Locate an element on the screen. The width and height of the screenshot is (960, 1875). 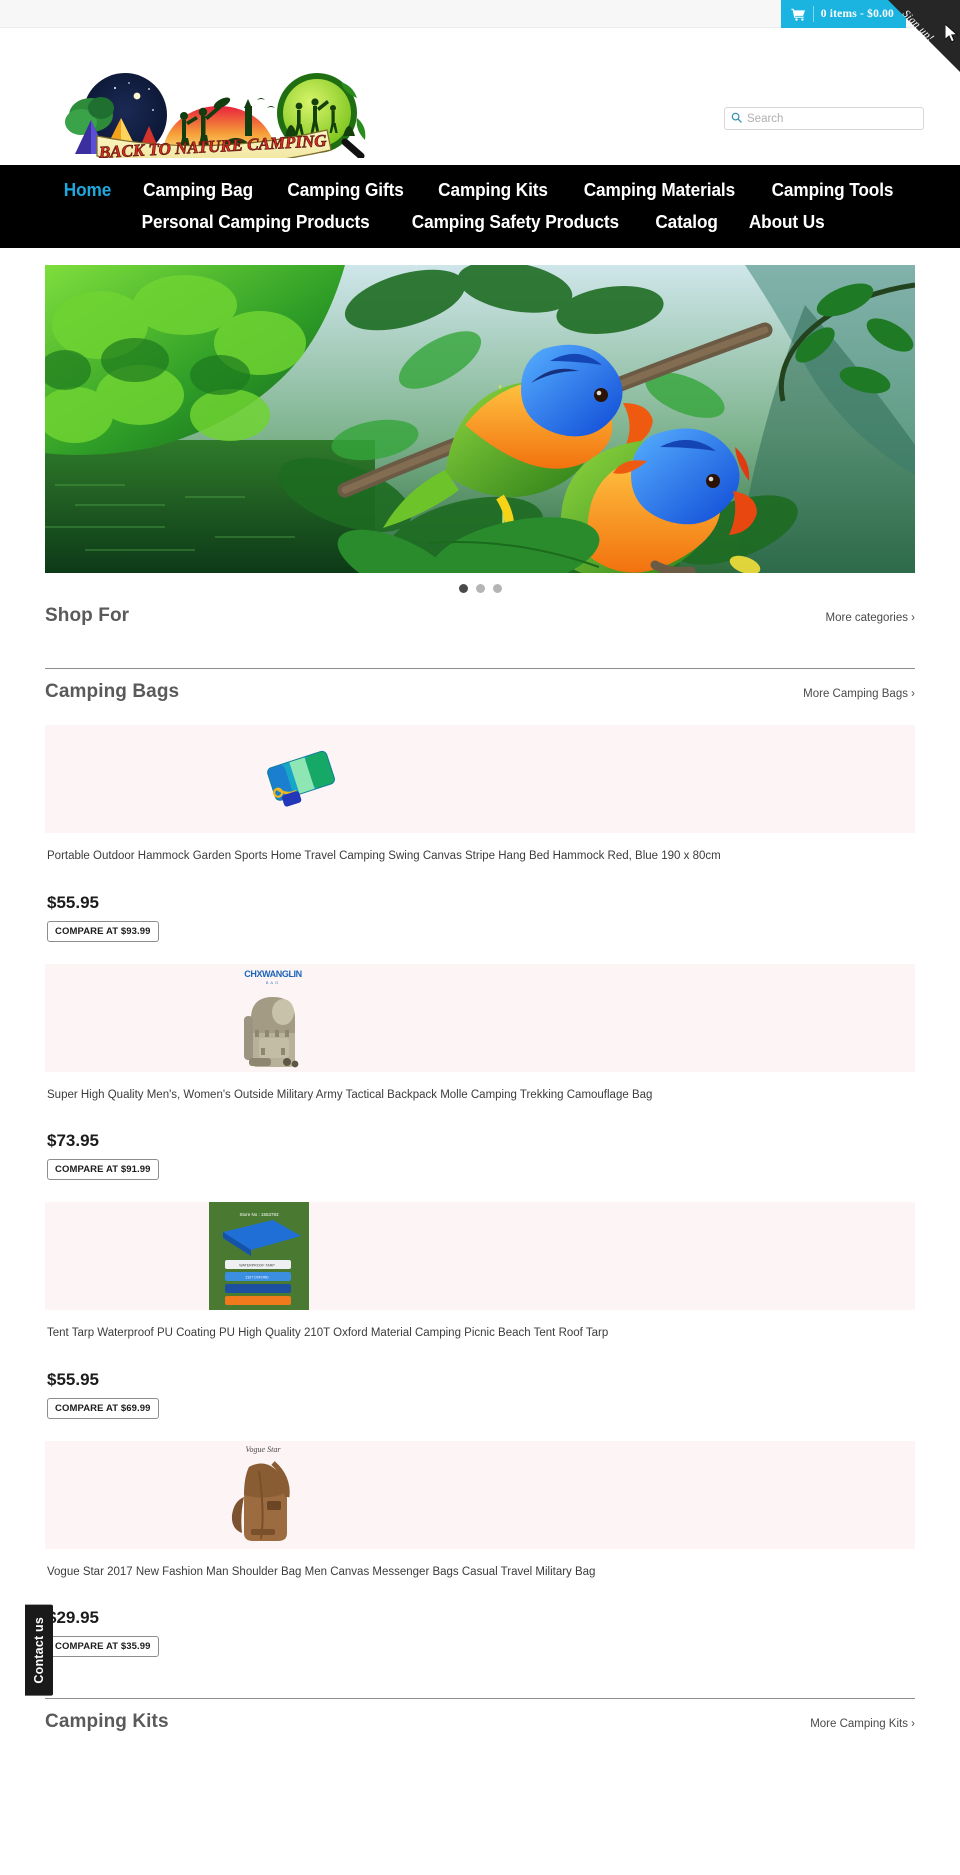
signup-ribbon-label: Sign up! is located at coordinates (918, 26).